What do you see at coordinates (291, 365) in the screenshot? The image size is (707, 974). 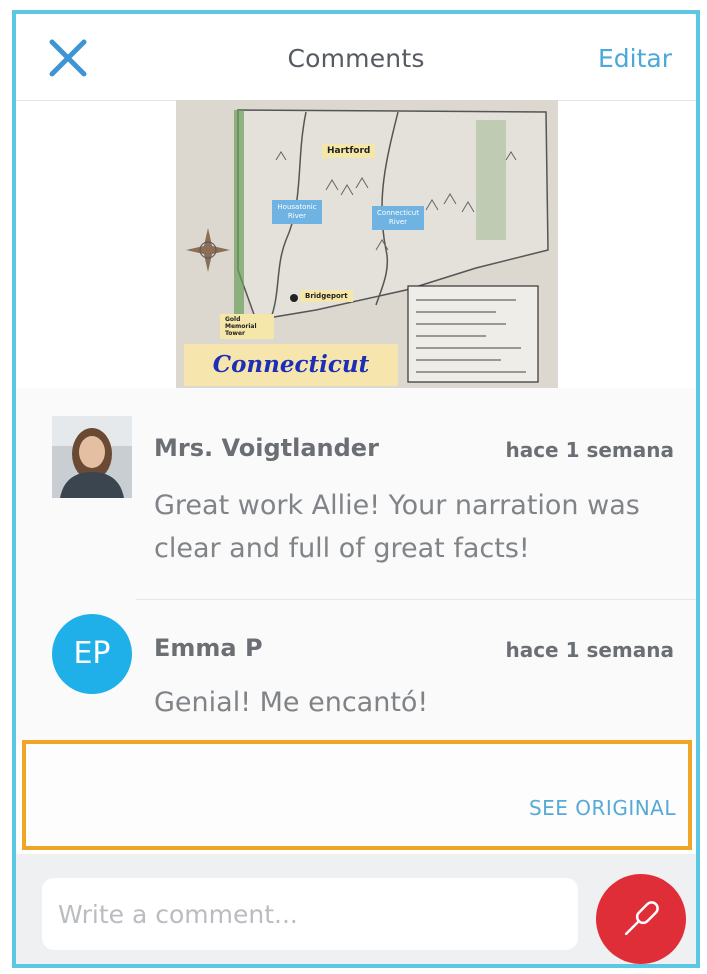 I see `map-caption: Connecticut` at bounding box center [291, 365].